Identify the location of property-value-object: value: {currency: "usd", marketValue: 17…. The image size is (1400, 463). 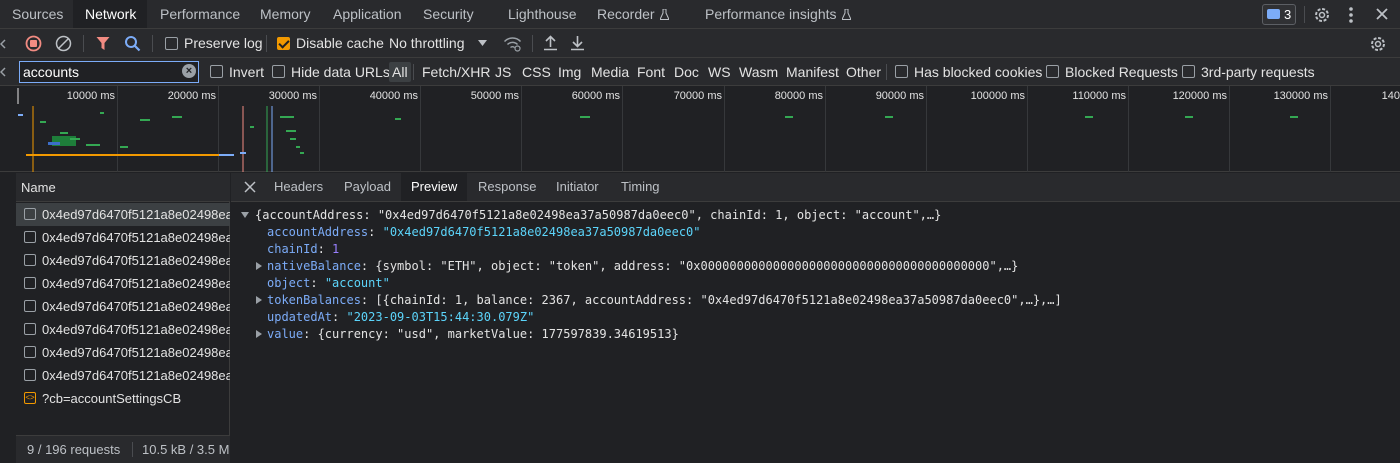
(473, 334).